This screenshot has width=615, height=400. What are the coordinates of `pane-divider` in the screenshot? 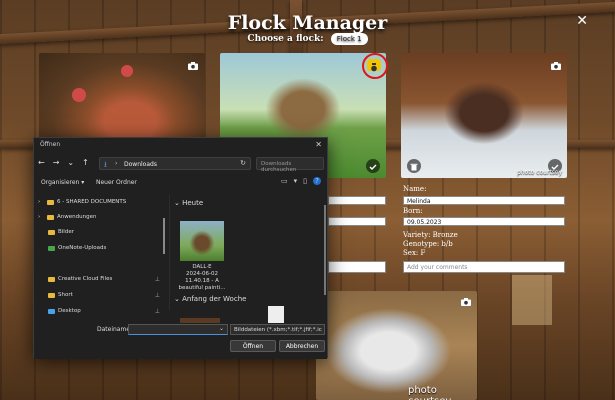 It's located at (169, 252).